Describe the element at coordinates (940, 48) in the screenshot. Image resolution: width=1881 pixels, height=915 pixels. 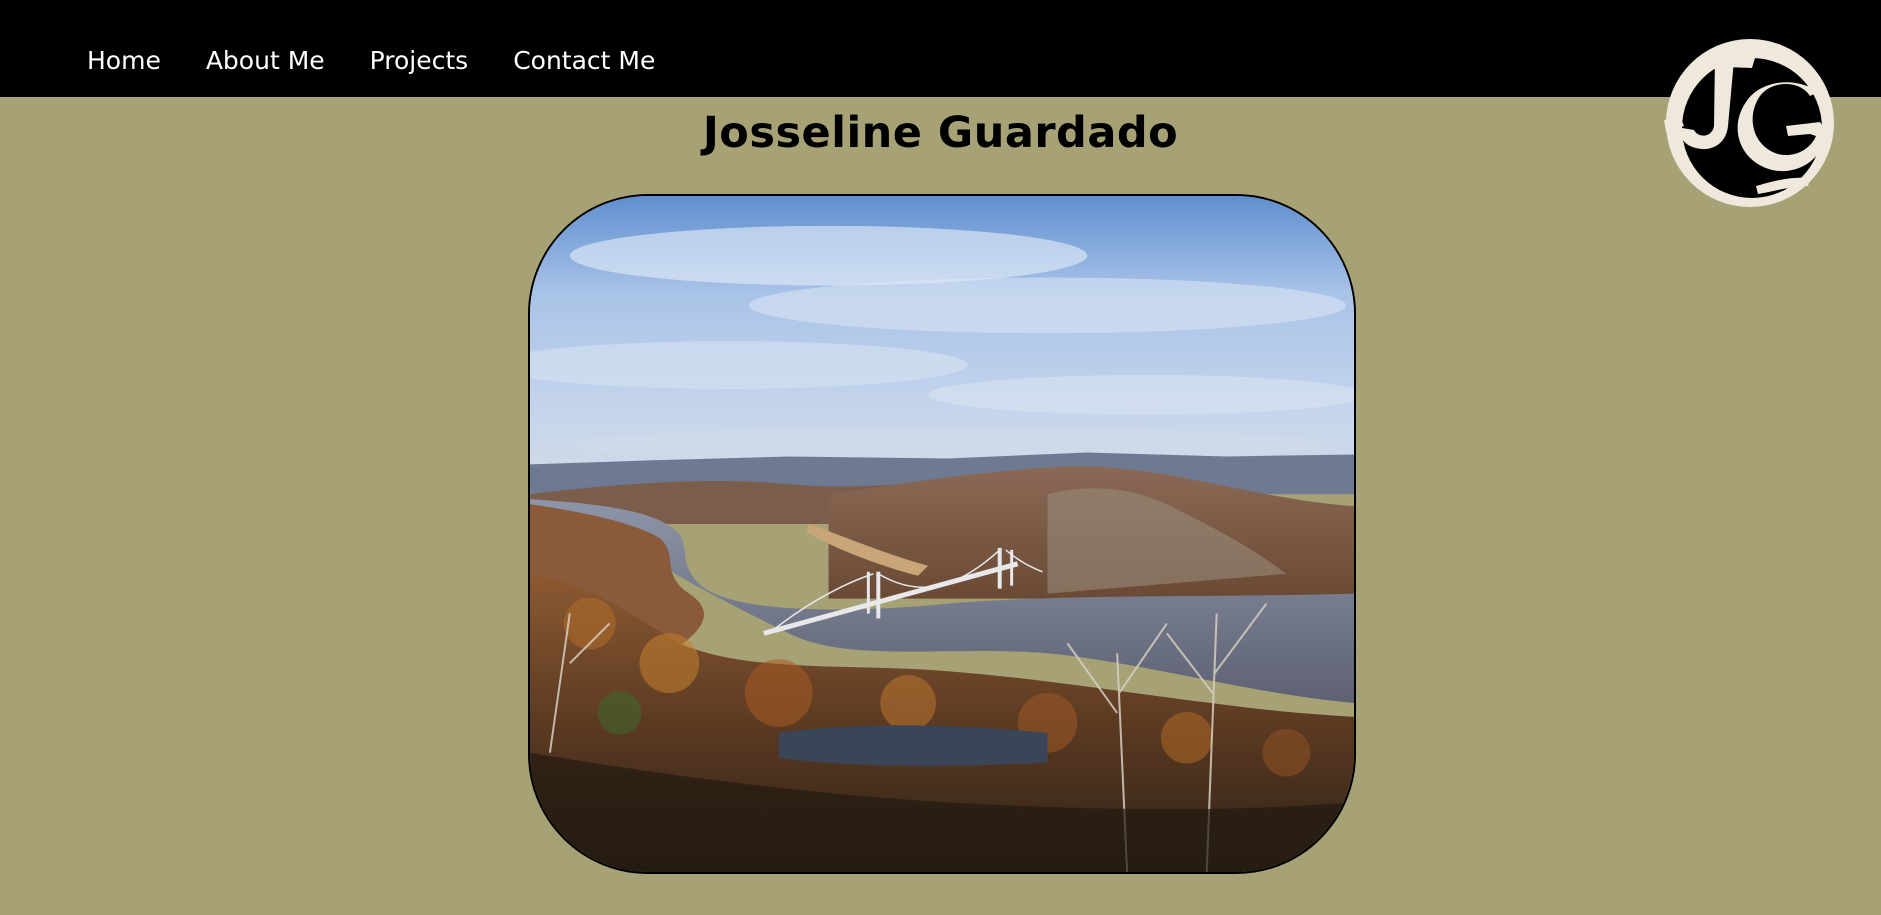
I see `top-navbar: Home About Me Projects Contact Me` at that location.